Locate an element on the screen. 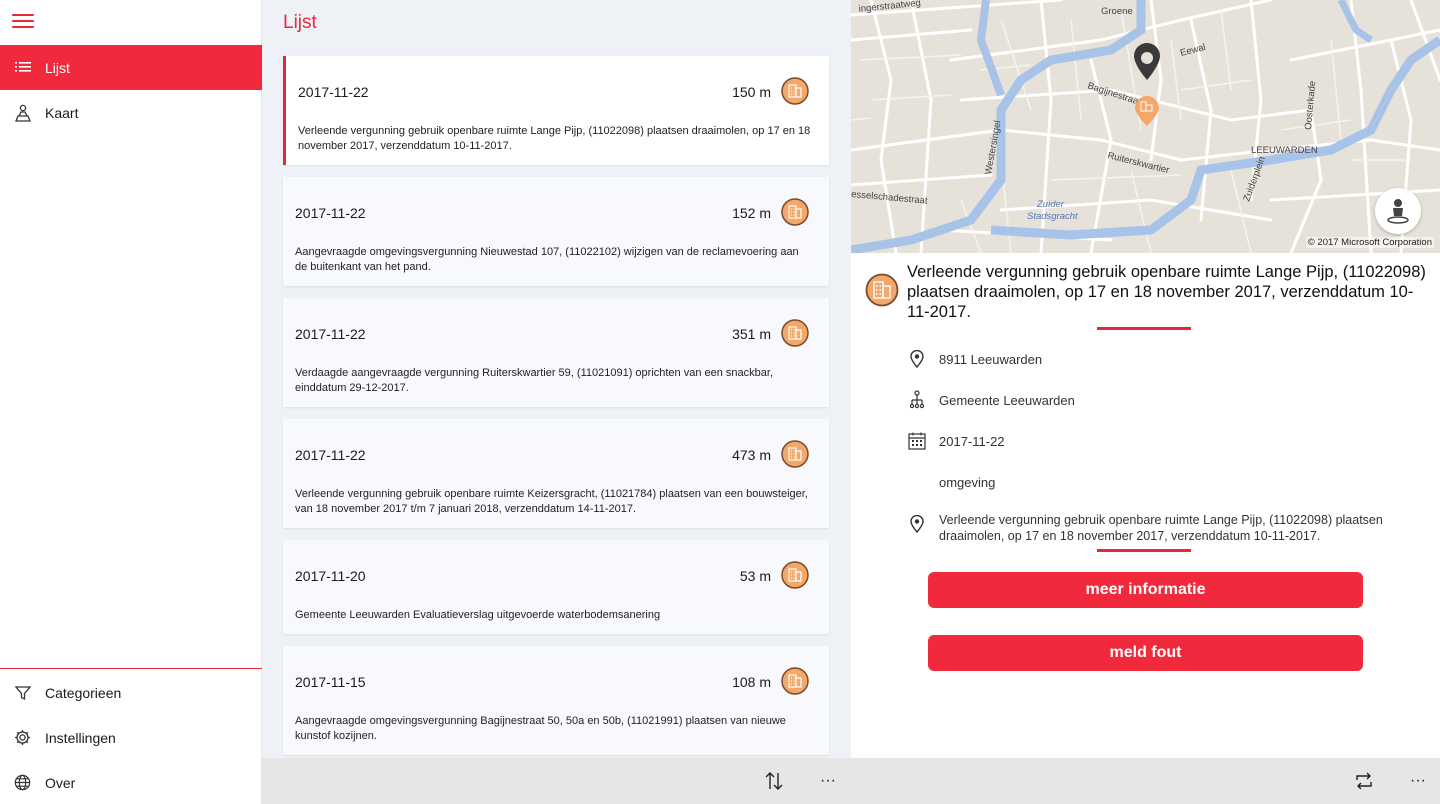  org-chart-icon is located at coordinates (917, 400).